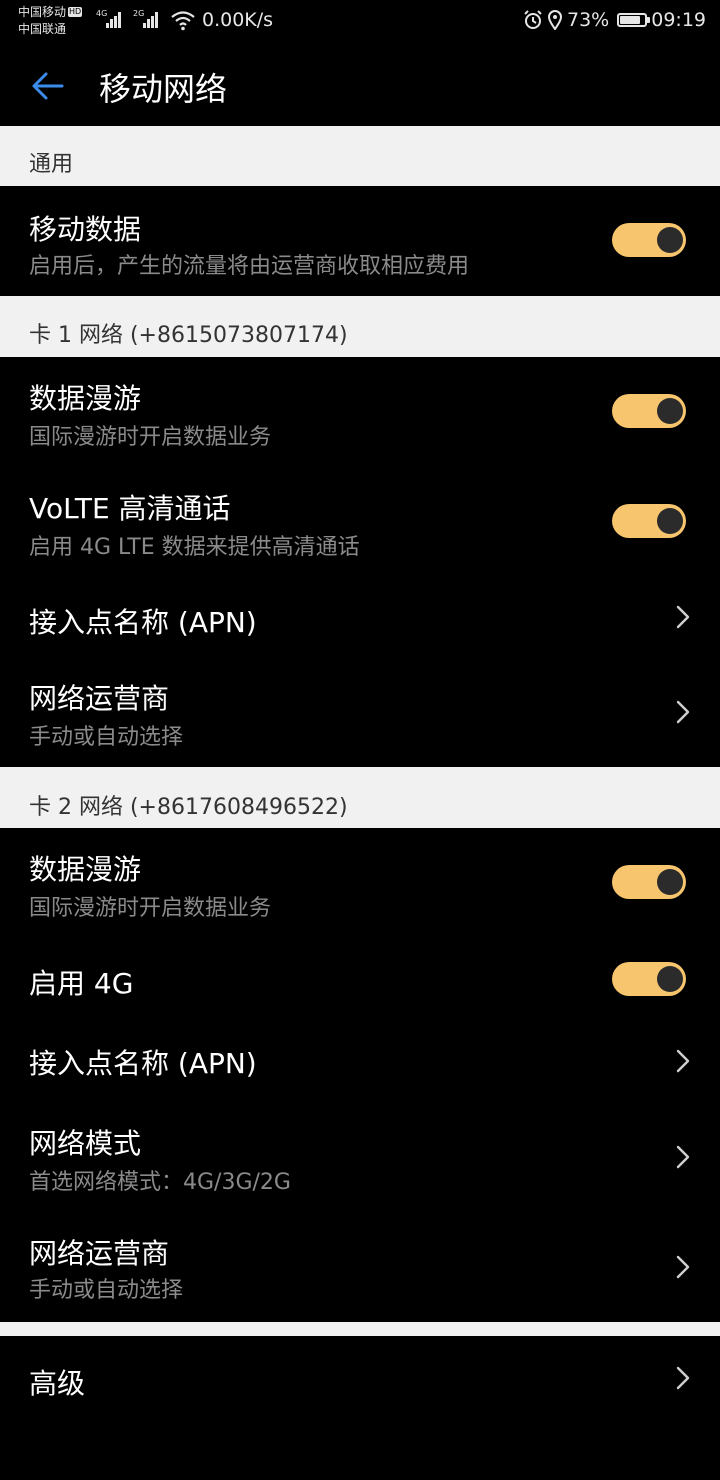 This screenshot has width=720, height=1480. What do you see at coordinates (160, 1182) in the screenshot?
I see `row-subtitle: 首选网络模式：4G/3G/2G` at bounding box center [160, 1182].